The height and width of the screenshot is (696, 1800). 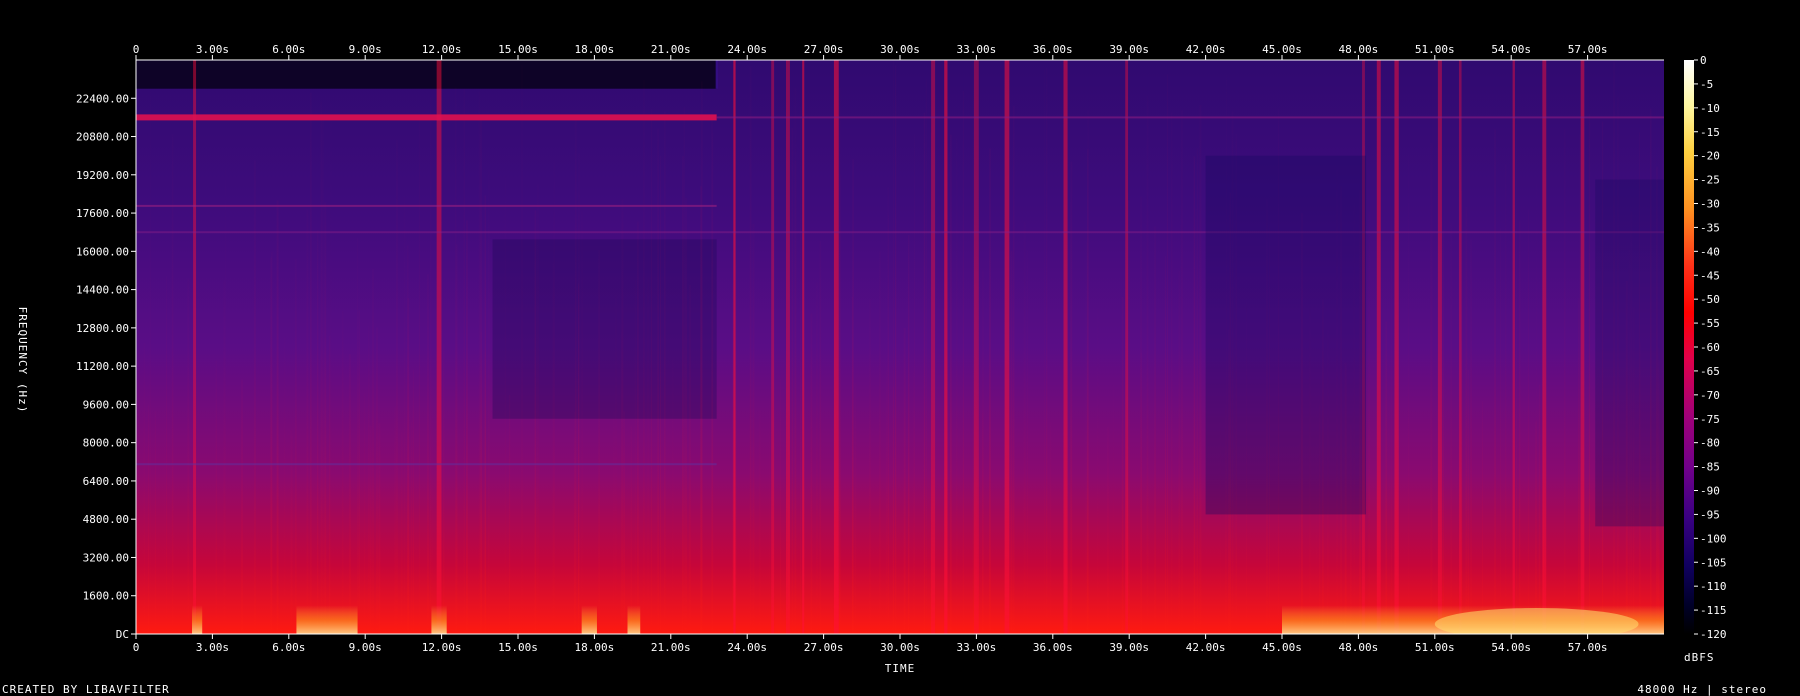 What do you see at coordinates (1710, 491) in the screenshot?
I see `colorbar-tick-label: -90` at bounding box center [1710, 491].